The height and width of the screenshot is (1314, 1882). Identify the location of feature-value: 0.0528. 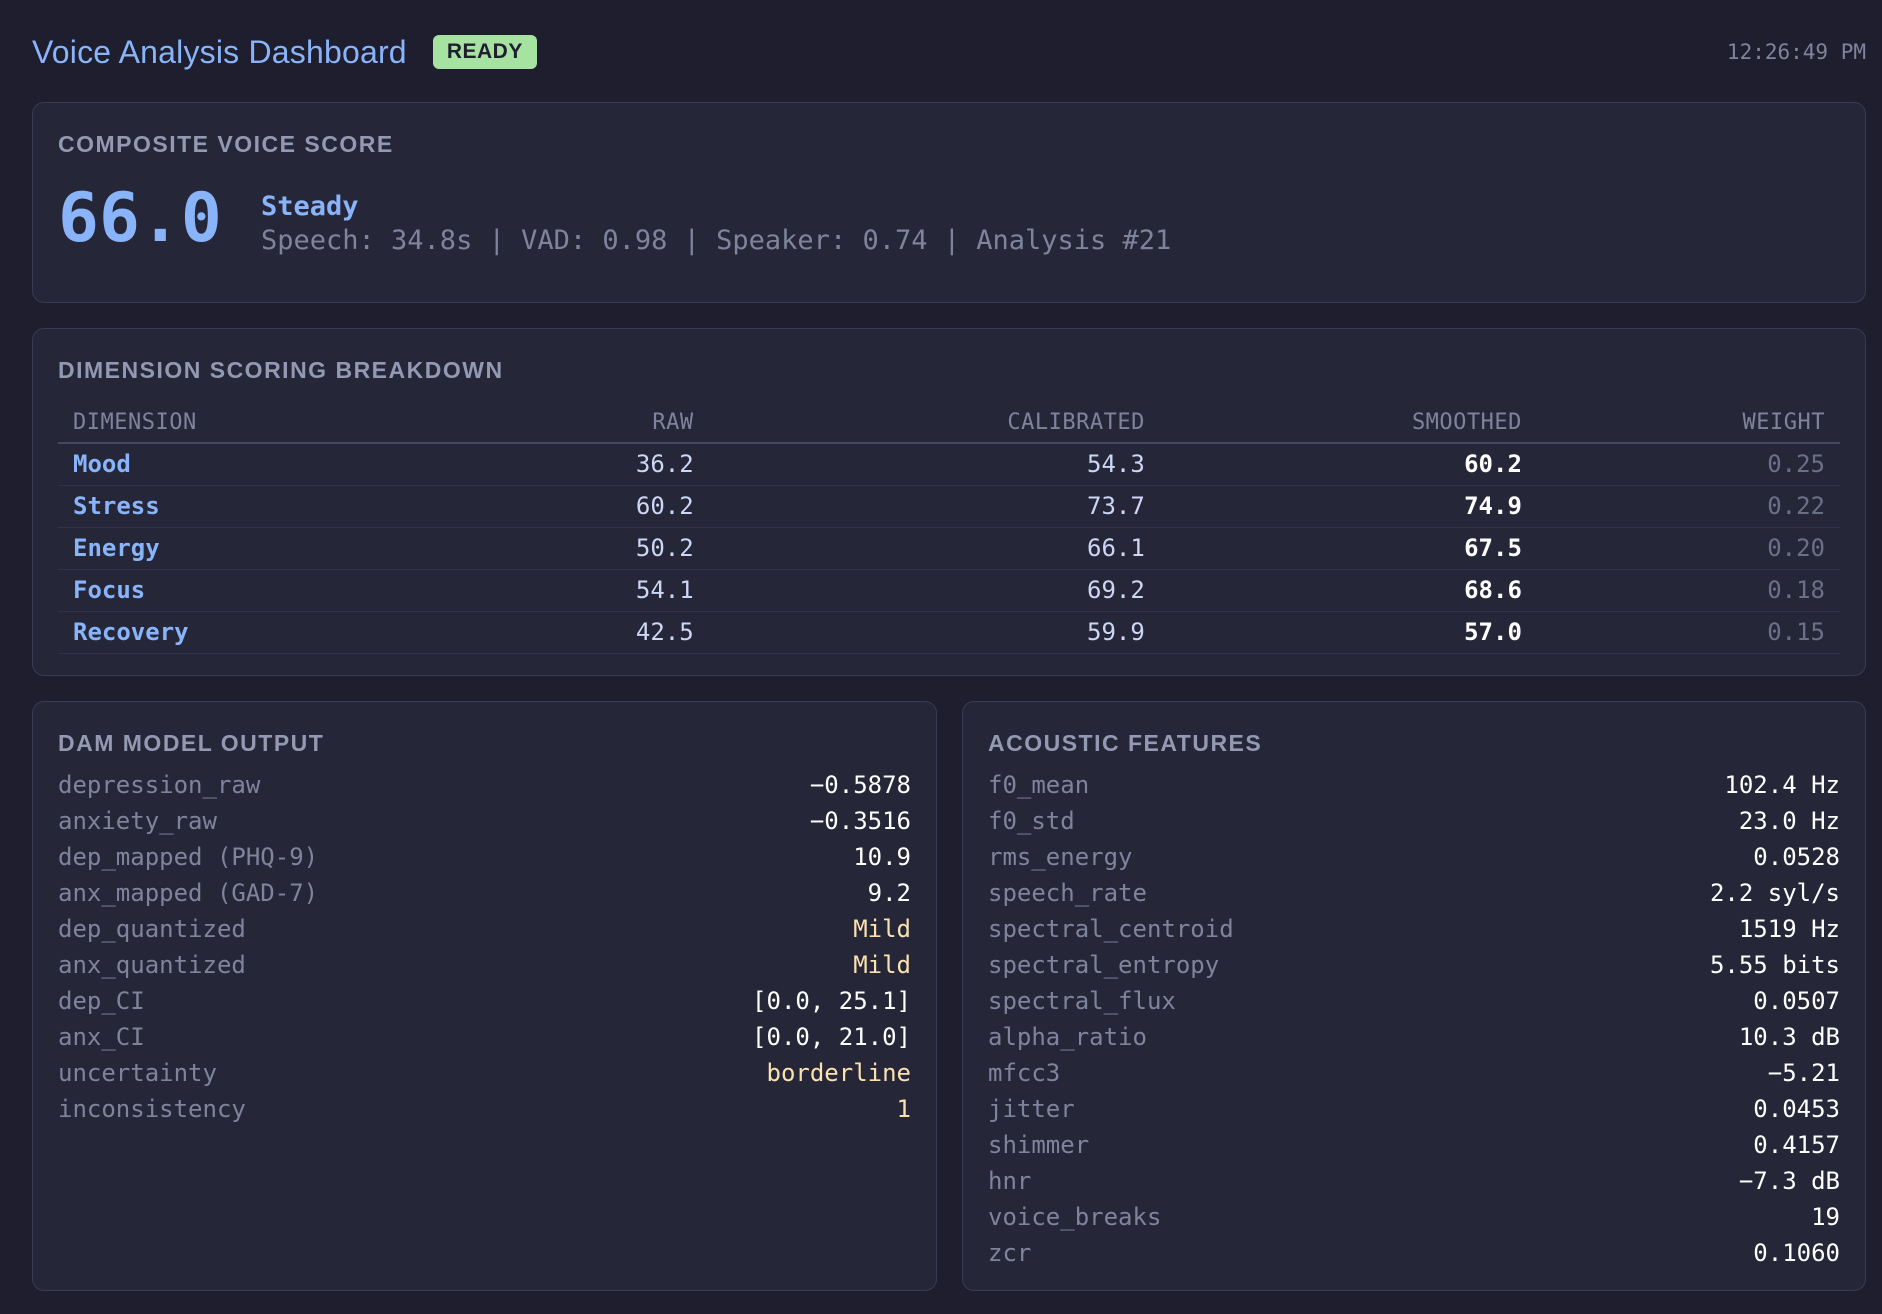
(1796, 857).